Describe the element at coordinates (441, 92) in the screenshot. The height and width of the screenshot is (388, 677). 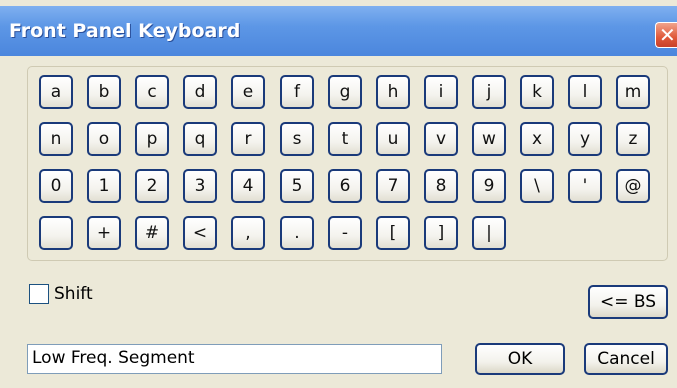
I see `key: i` at that location.